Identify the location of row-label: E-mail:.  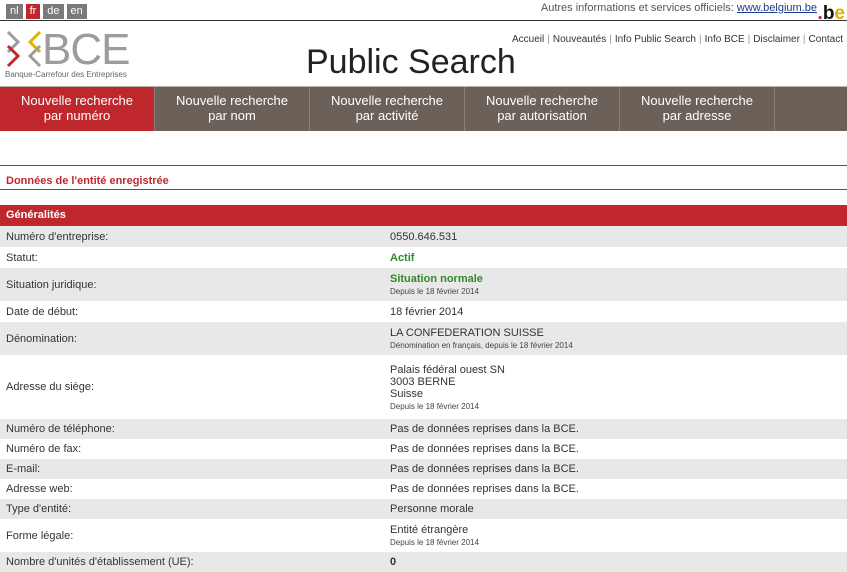
(23, 469).